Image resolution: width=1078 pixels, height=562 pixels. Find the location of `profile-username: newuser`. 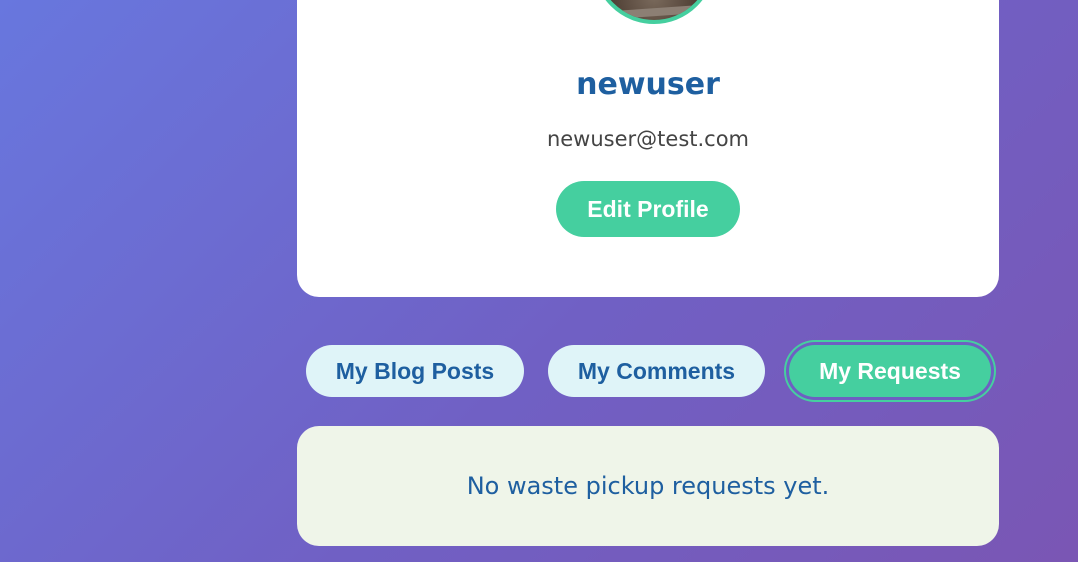

profile-username: newuser is located at coordinates (648, 84).